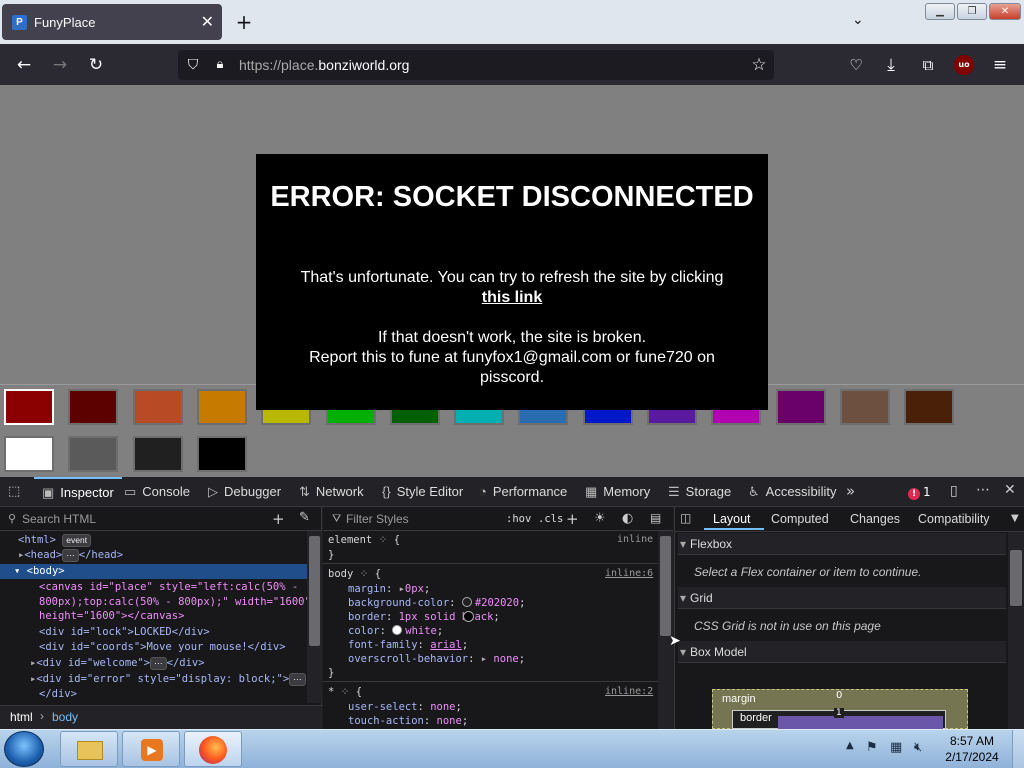 The image size is (1024, 768). Describe the element at coordinates (850, 491) in the screenshot. I see `more-tabs-chevron-icon: »` at that location.